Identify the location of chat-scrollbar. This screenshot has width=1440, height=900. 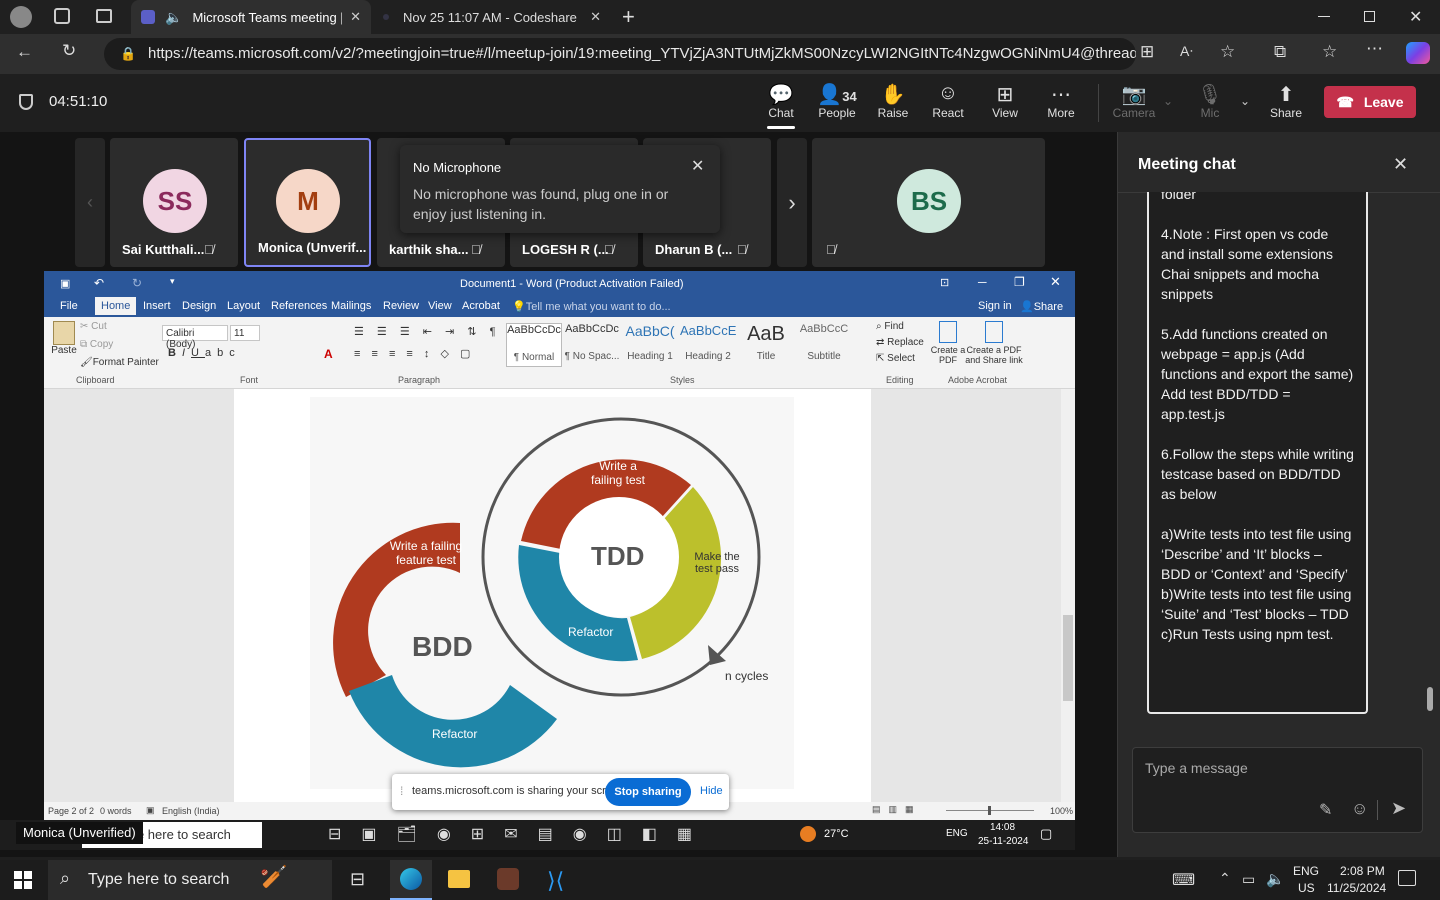
(1430, 699).